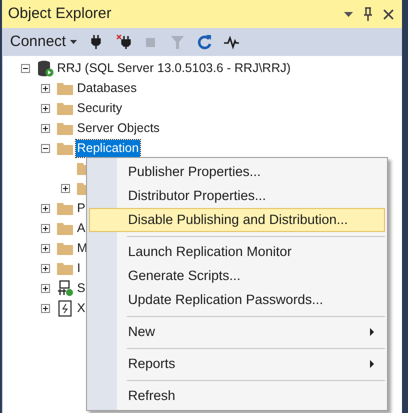 The width and height of the screenshot is (408, 413). What do you see at coordinates (123, 42) in the screenshot?
I see `unplug-icon` at bounding box center [123, 42].